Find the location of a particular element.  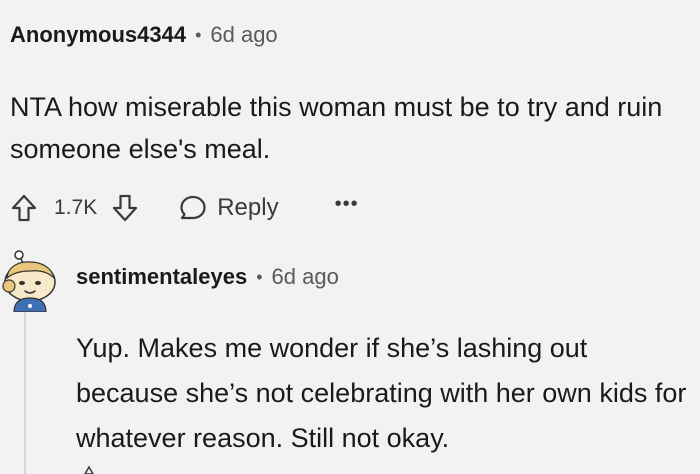

snoo-avatar-icon is located at coordinates (29, 281).